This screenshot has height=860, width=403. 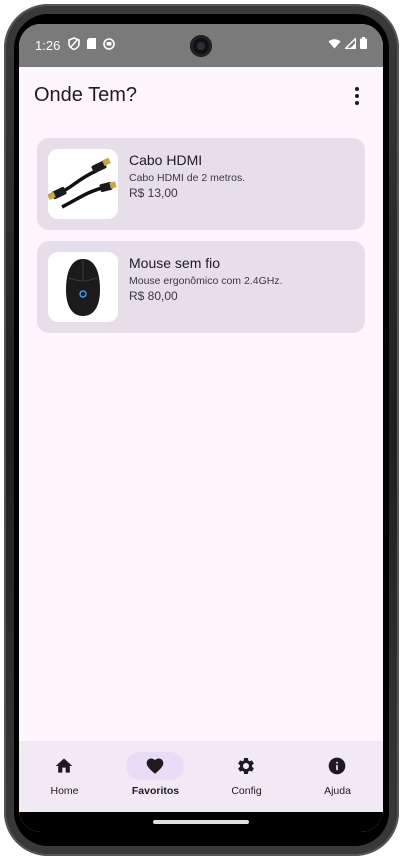 I want to click on nav-item-favoritos: Favoritos, so click(x=155, y=776).